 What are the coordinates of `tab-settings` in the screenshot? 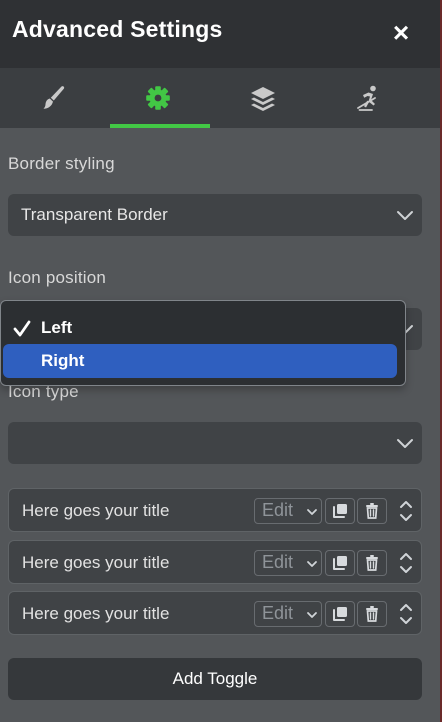 It's located at (157, 98).